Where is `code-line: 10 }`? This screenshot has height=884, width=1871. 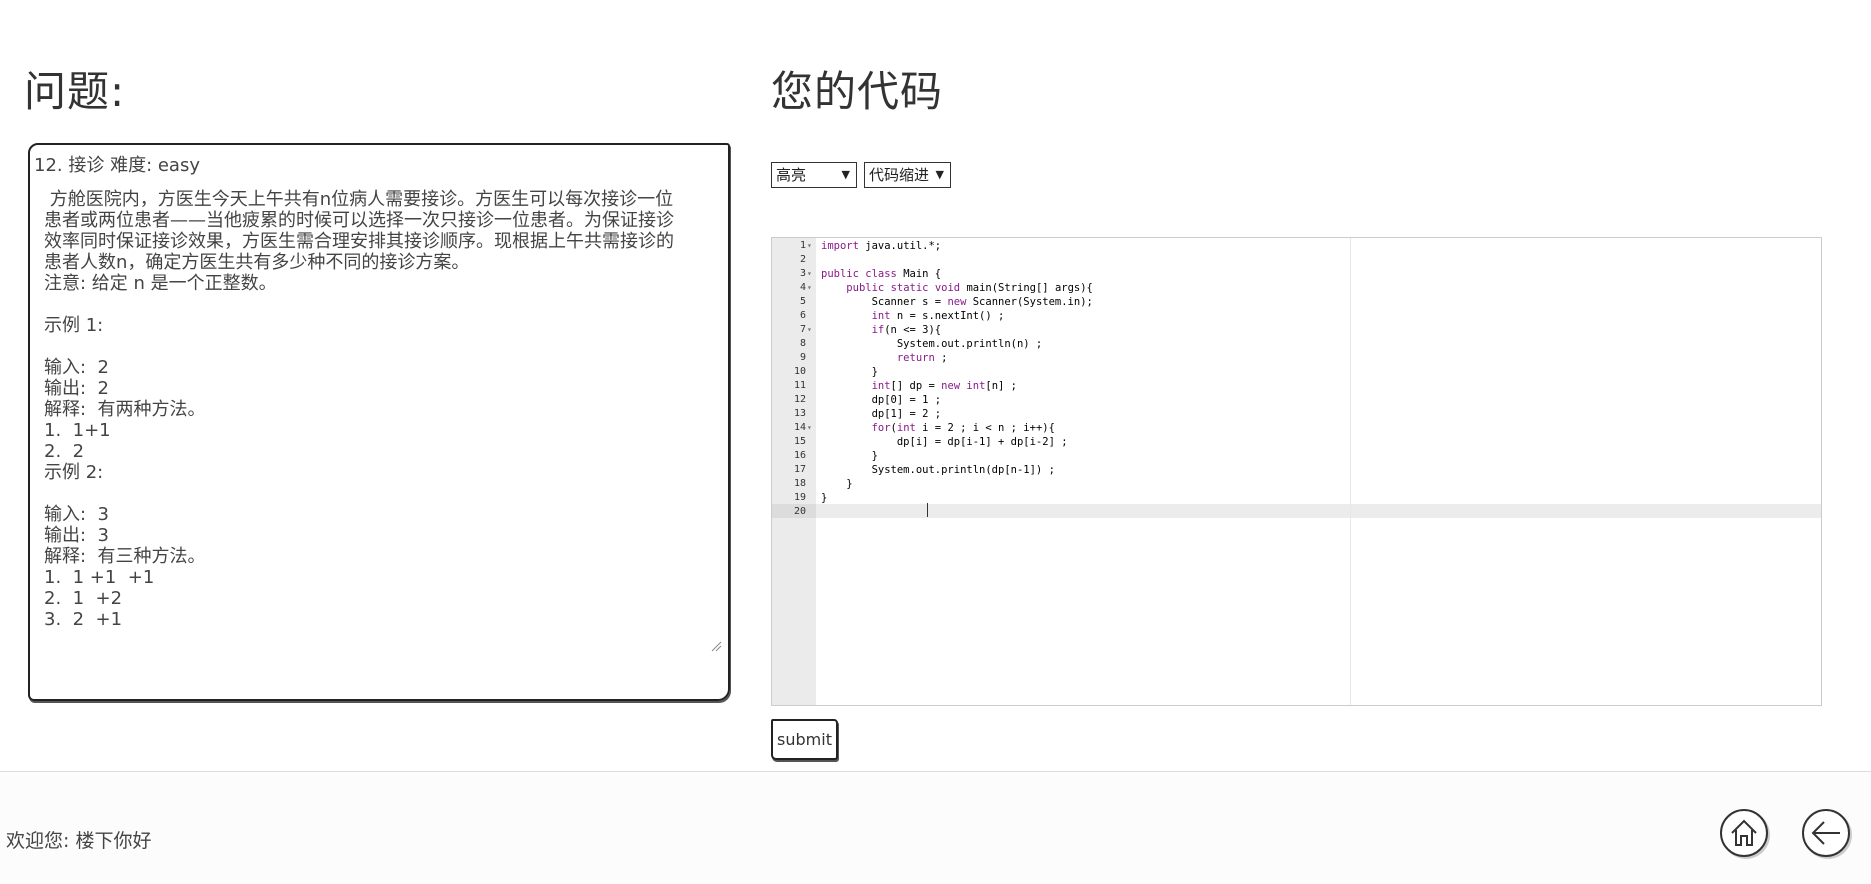 code-line: 10 } is located at coordinates (1296, 372).